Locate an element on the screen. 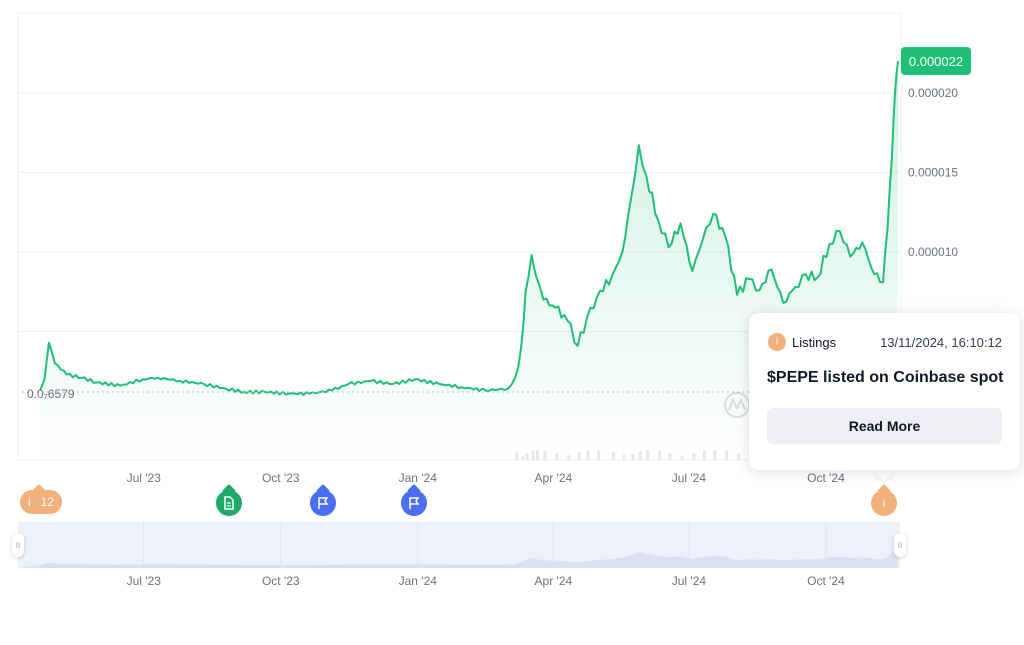  navigator-x-tick-label: Jul '23 is located at coordinates (144, 581).